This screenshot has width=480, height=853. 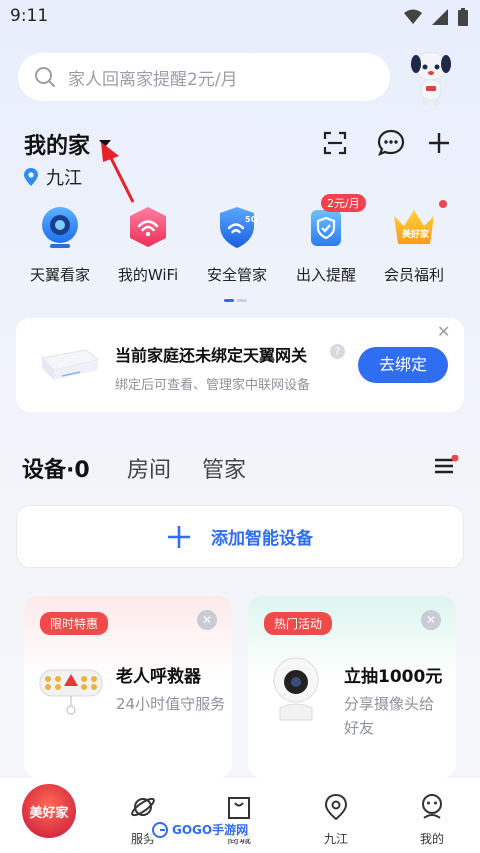 I want to click on camera-icon, so click(x=60, y=227).